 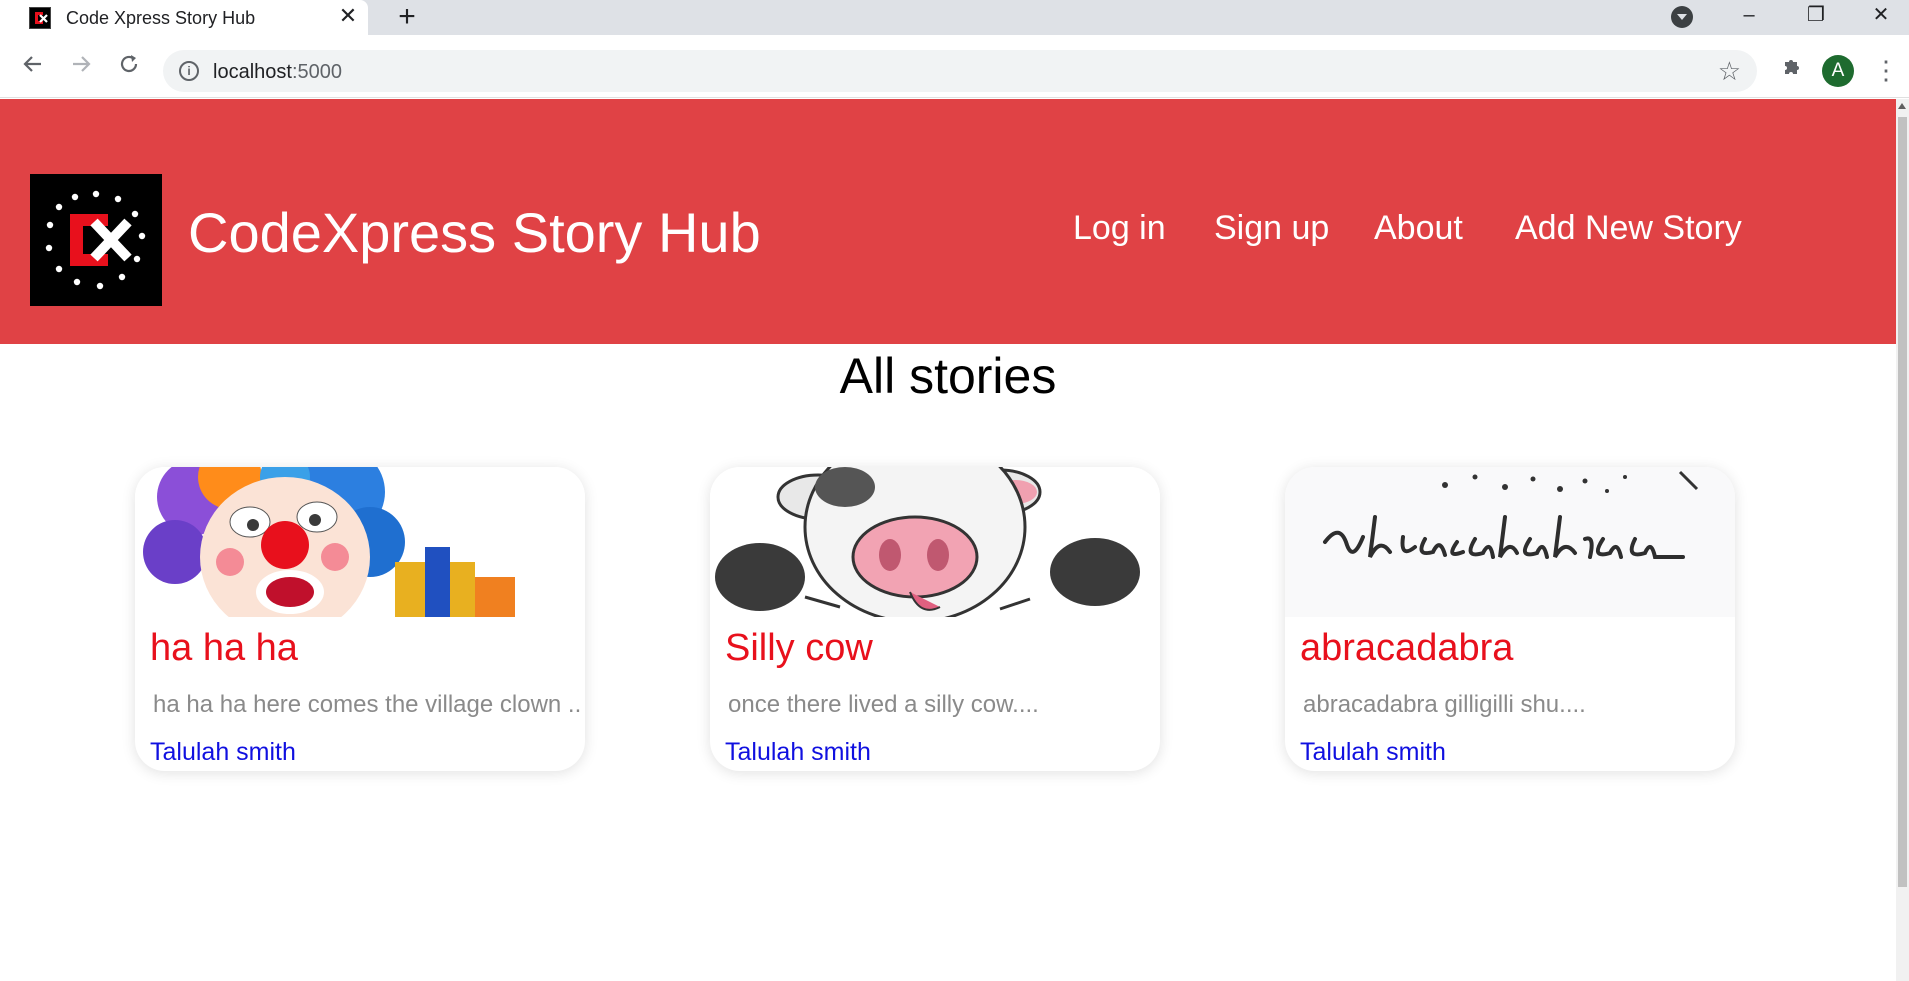 I want to click on browser-tab: Code Xpress Story Hub ✕, so click(x=184, y=17).